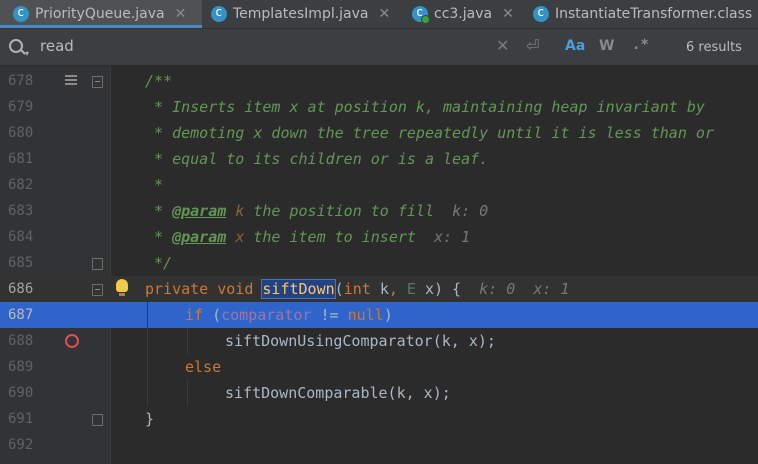 The width and height of the screenshot is (758, 464). I want to click on line-number: 679, so click(21, 107).